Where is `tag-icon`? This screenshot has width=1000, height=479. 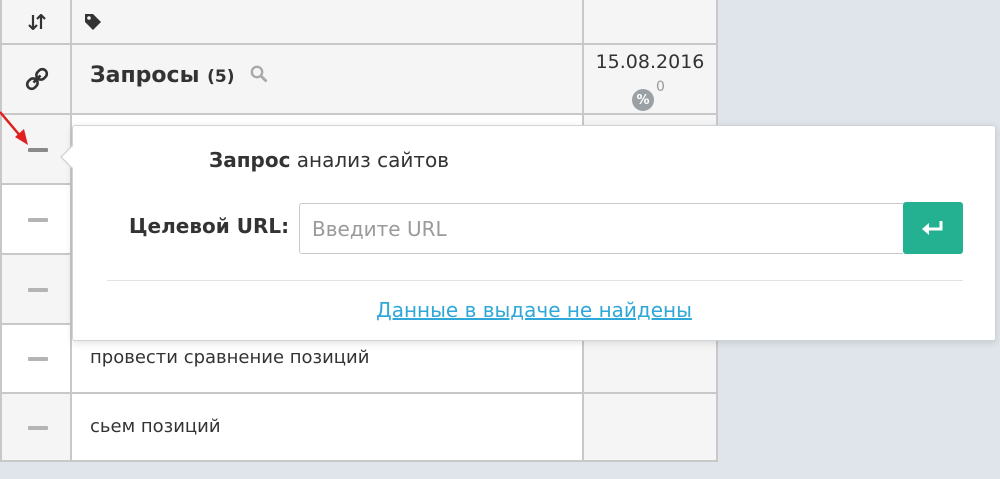 tag-icon is located at coordinates (93, 21).